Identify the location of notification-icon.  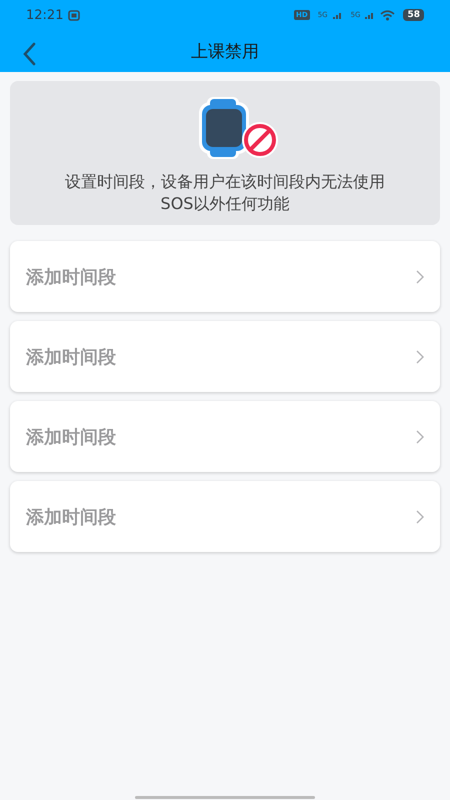
(74, 15).